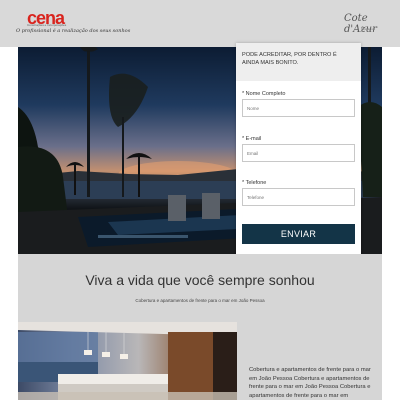 This screenshot has width=400, height=400. Describe the element at coordinates (298, 197) in the screenshot. I see `phone-input` at that location.